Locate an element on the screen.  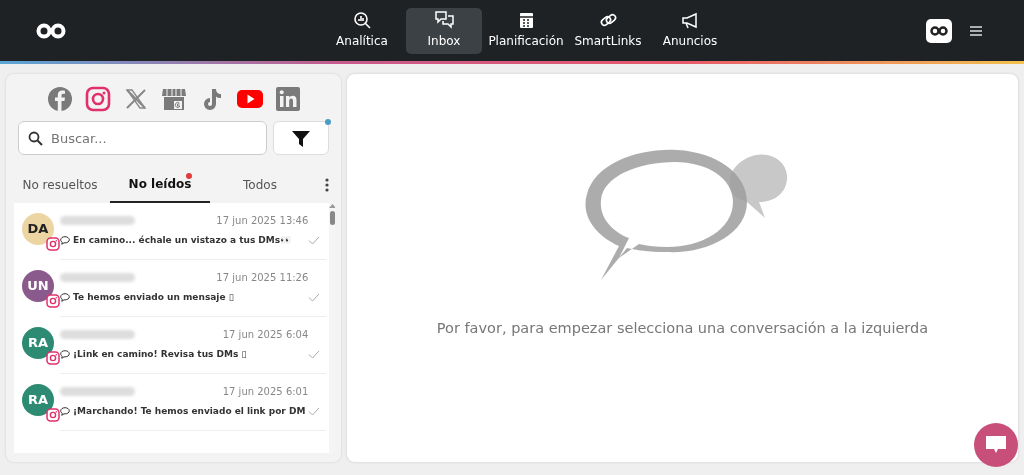
nav-tab: Anuncios is located at coordinates (690, 30).